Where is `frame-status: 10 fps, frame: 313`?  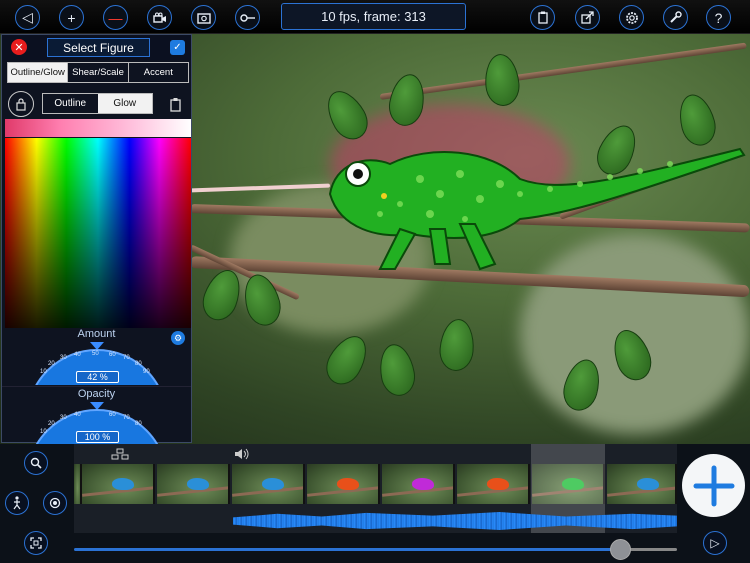 frame-status: 10 fps, frame: 313 is located at coordinates (373, 16).